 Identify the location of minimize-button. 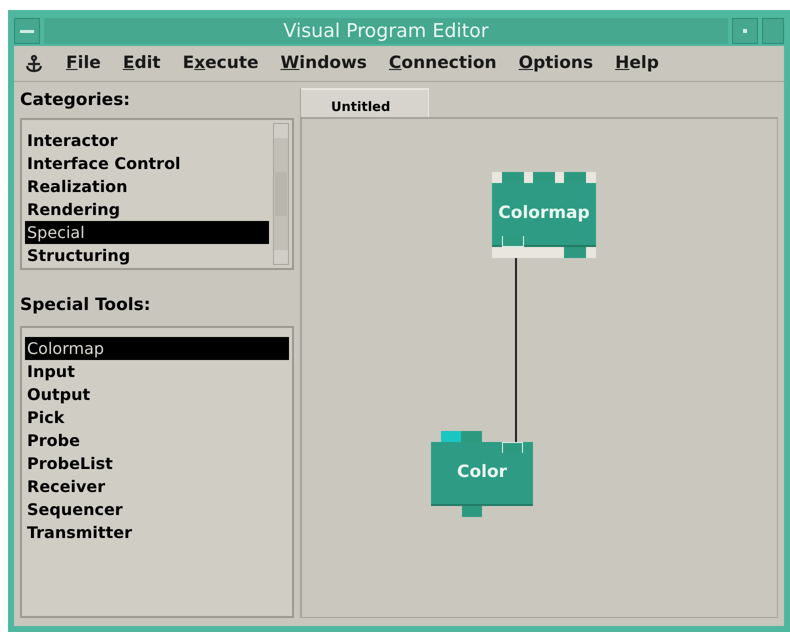
(745, 31).